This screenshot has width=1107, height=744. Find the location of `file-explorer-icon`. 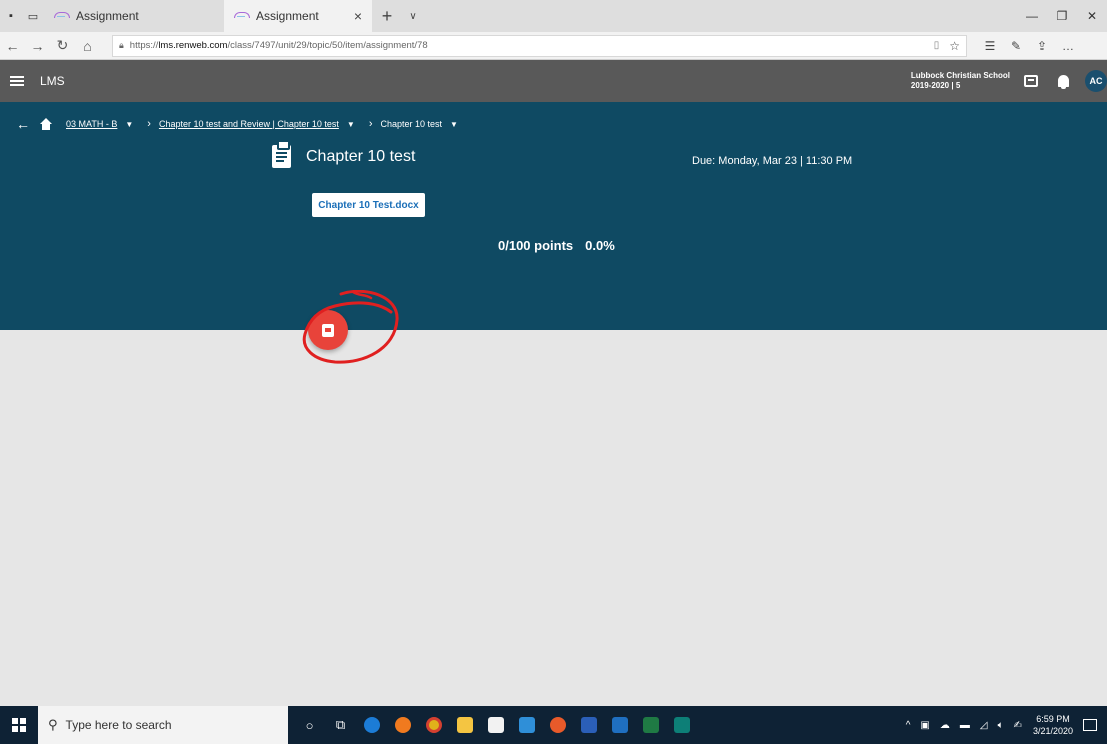

file-explorer-icon is located at coordinates (464, 725).